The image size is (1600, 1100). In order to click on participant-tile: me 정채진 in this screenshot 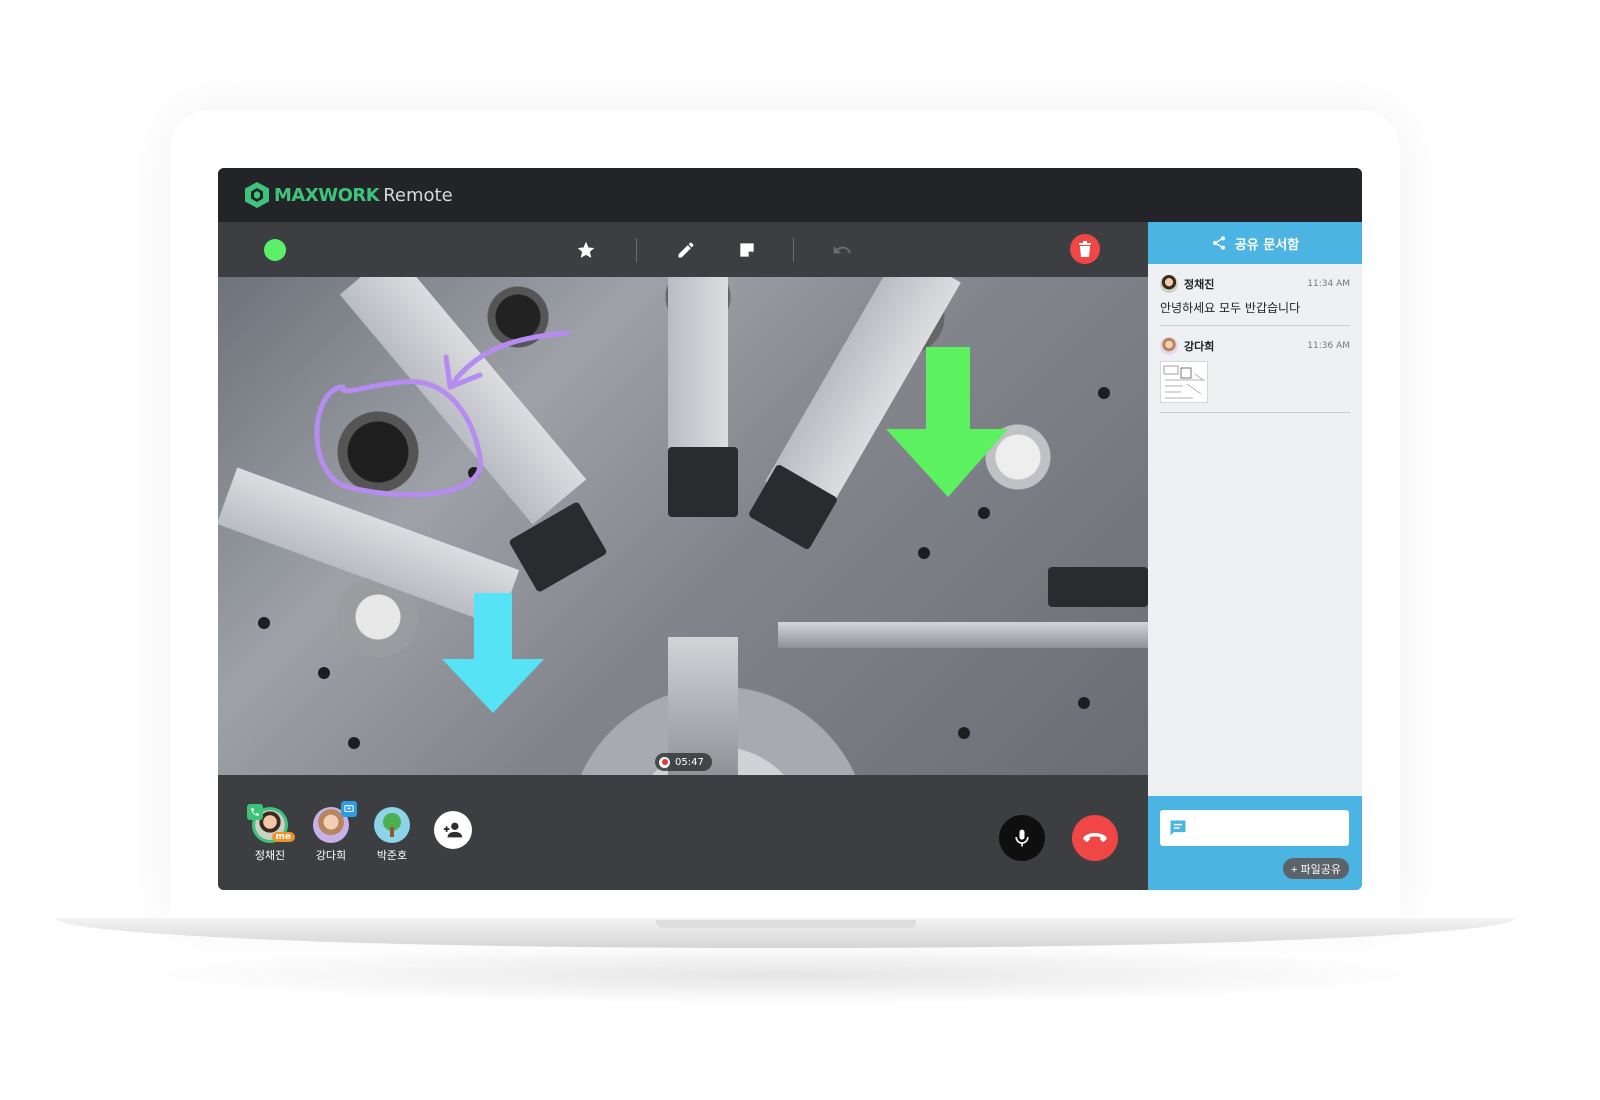, I will do `click(270, 833)`.